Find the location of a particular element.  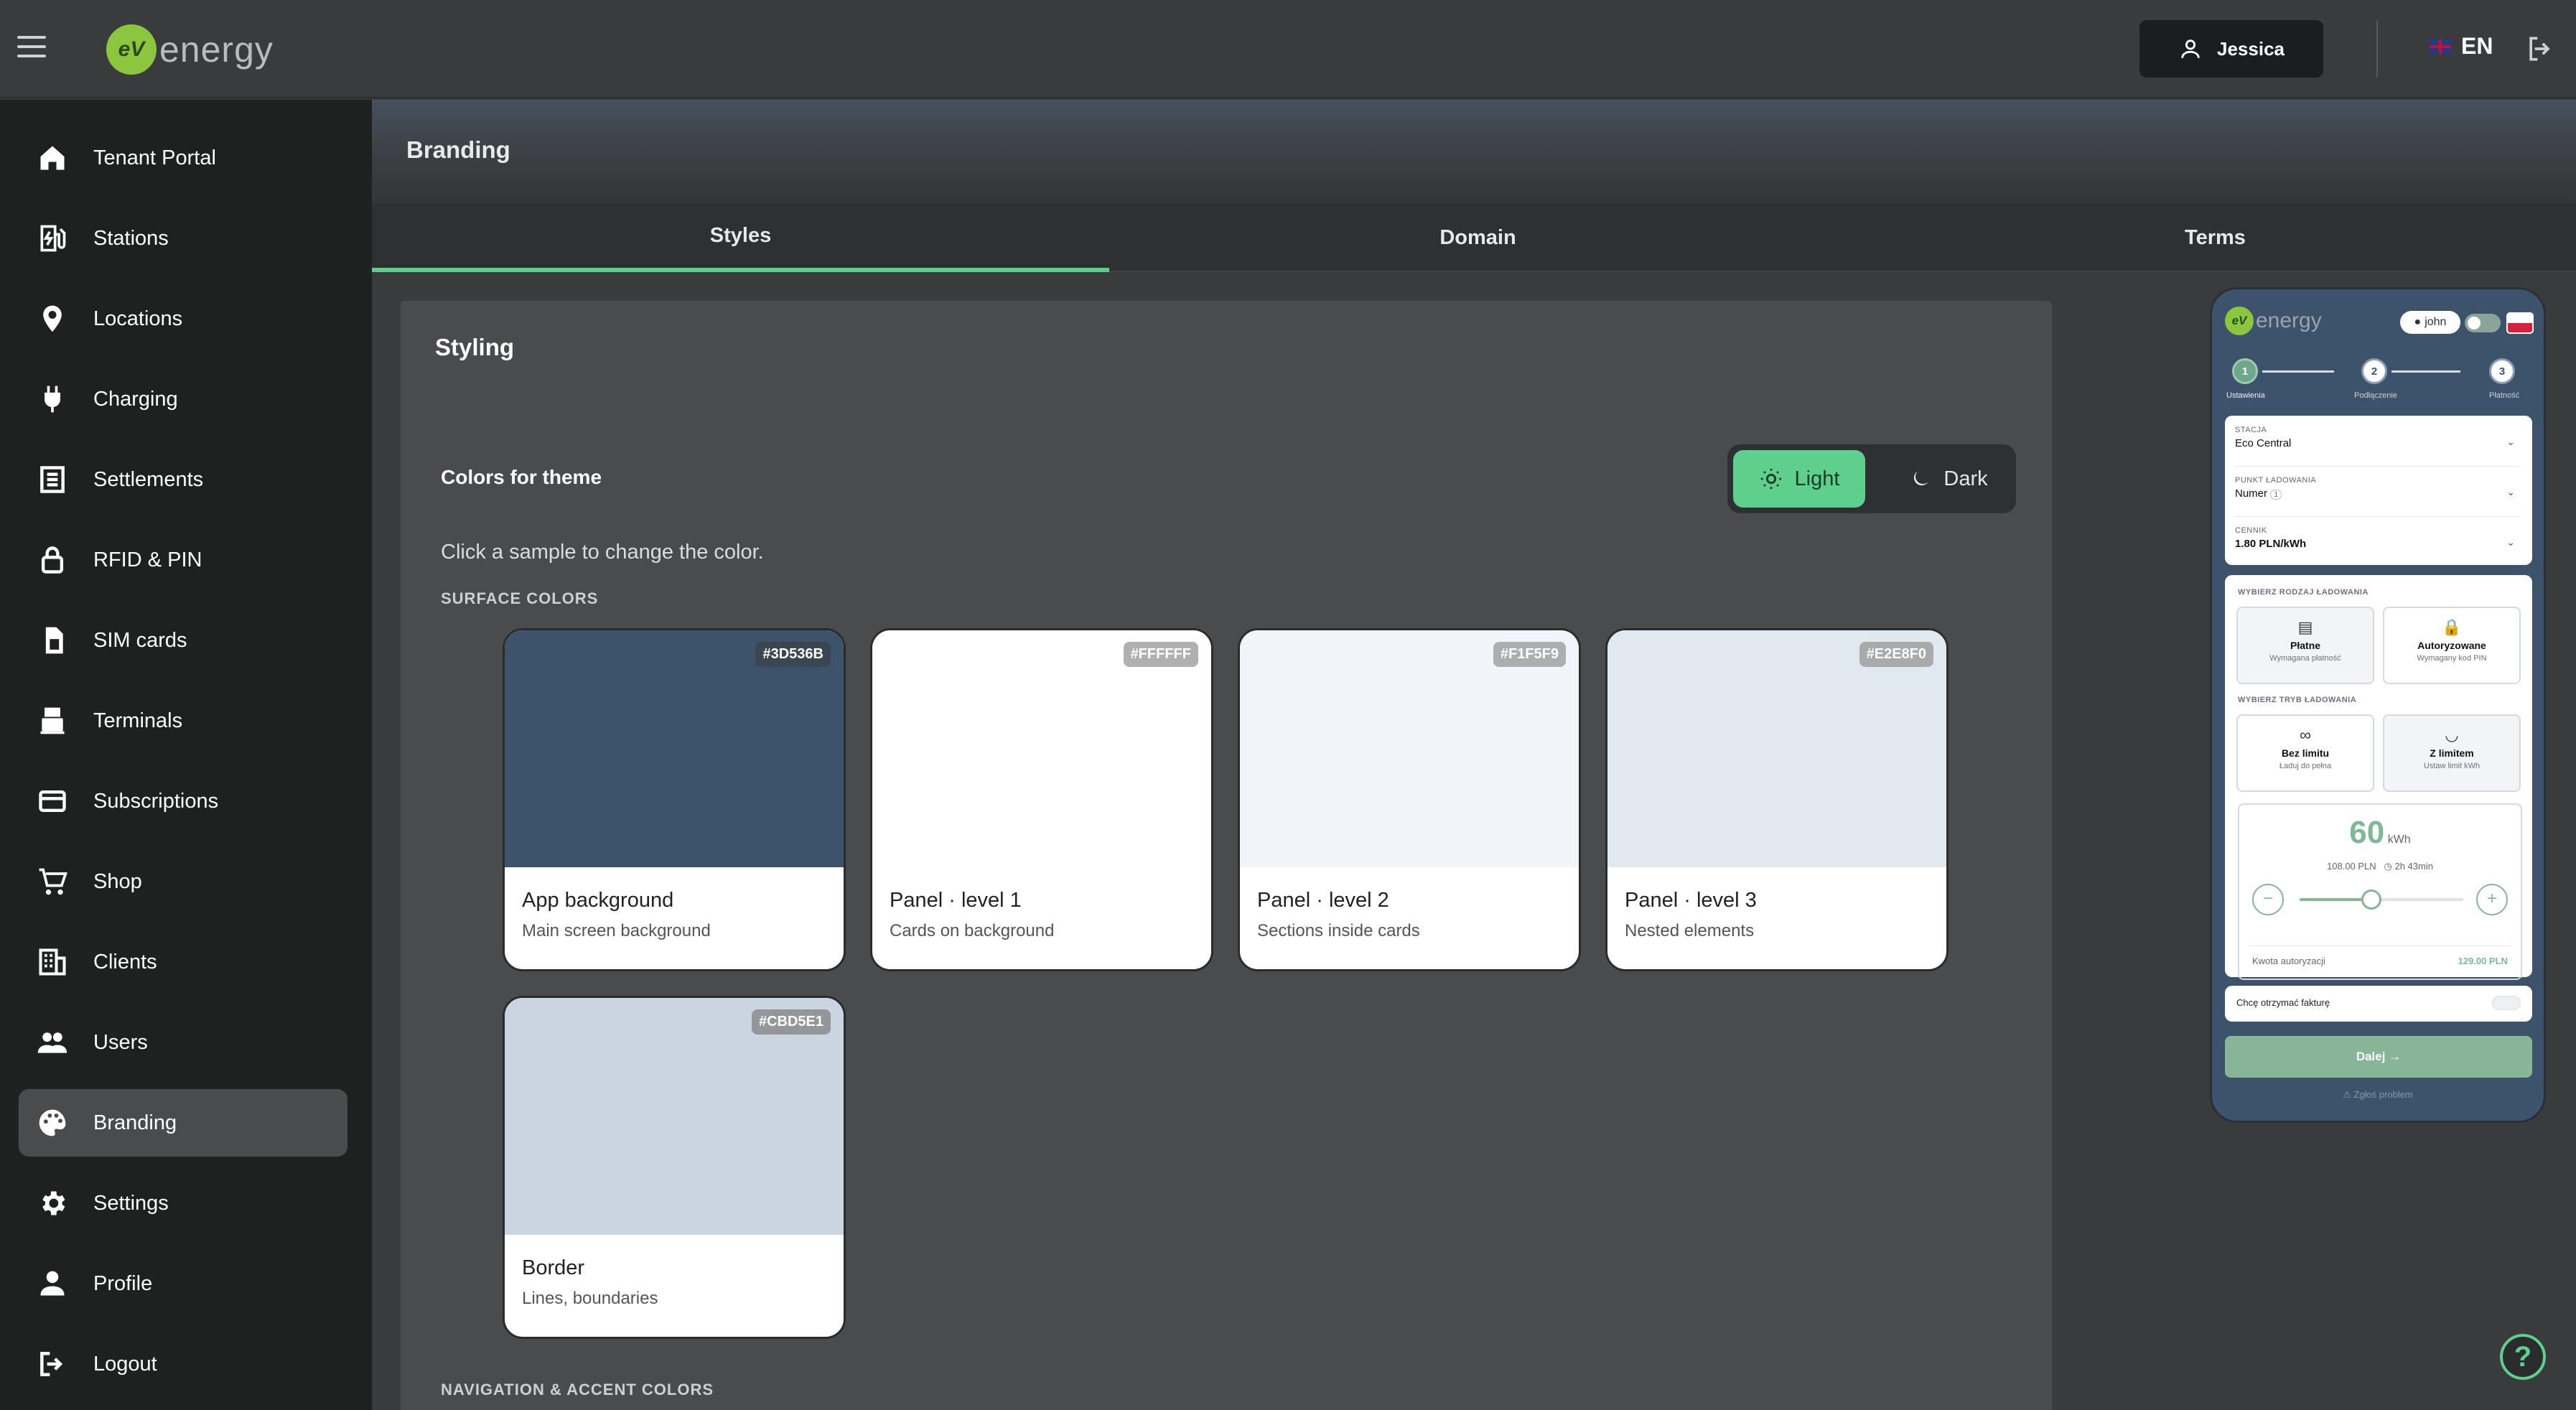

page-header is located at coordinates (1474, 151).